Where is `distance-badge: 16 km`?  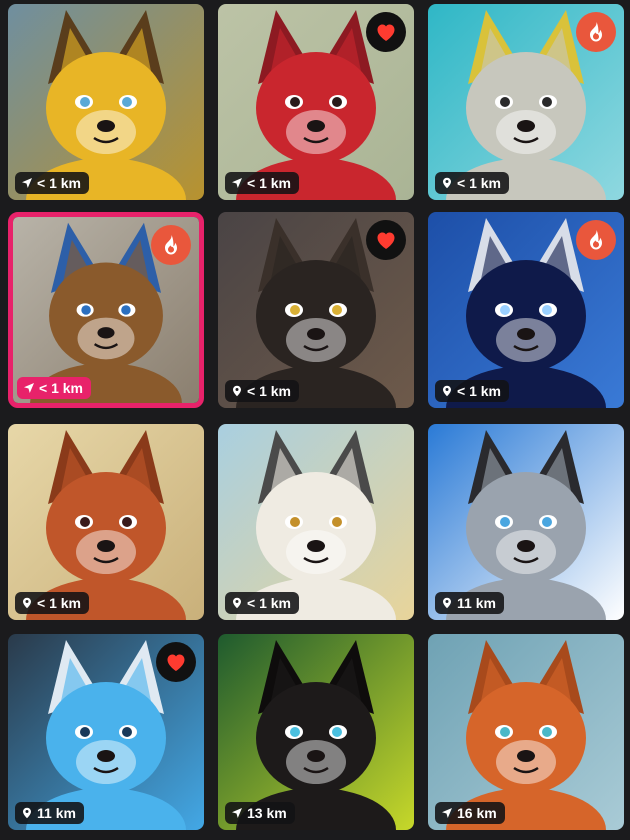
distance-badge: 16 km is located at coordinates (470, 813).